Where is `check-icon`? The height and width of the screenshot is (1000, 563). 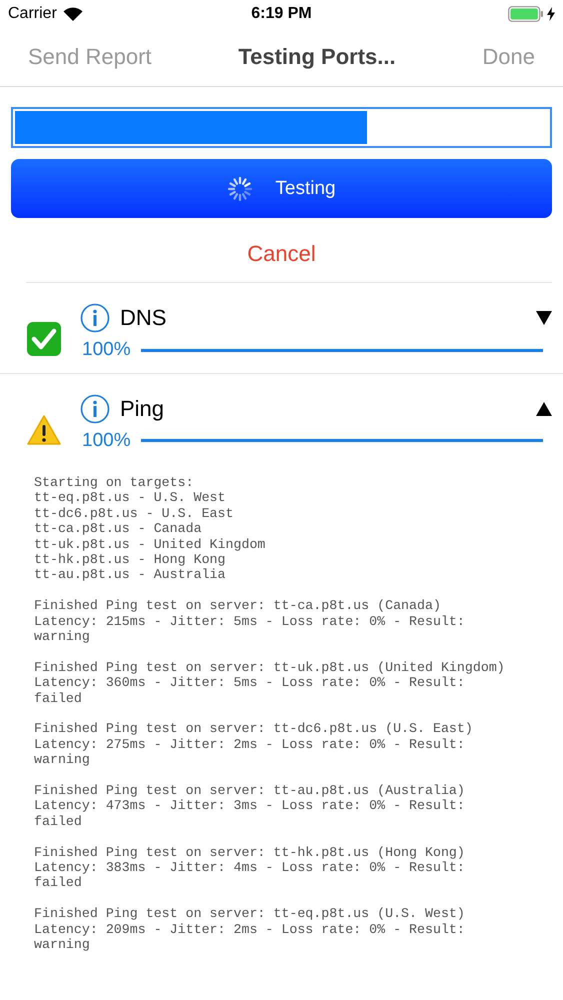 check-icon is located at coordinates (44, 339).